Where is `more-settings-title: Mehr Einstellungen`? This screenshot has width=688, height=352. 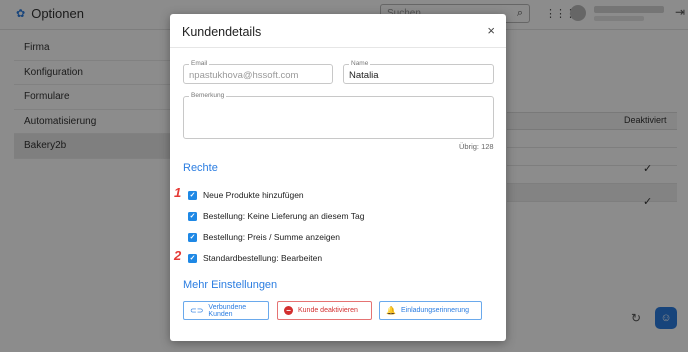
more-settings-title: Mehr Einstellungen is located at coordinates (230, 285).